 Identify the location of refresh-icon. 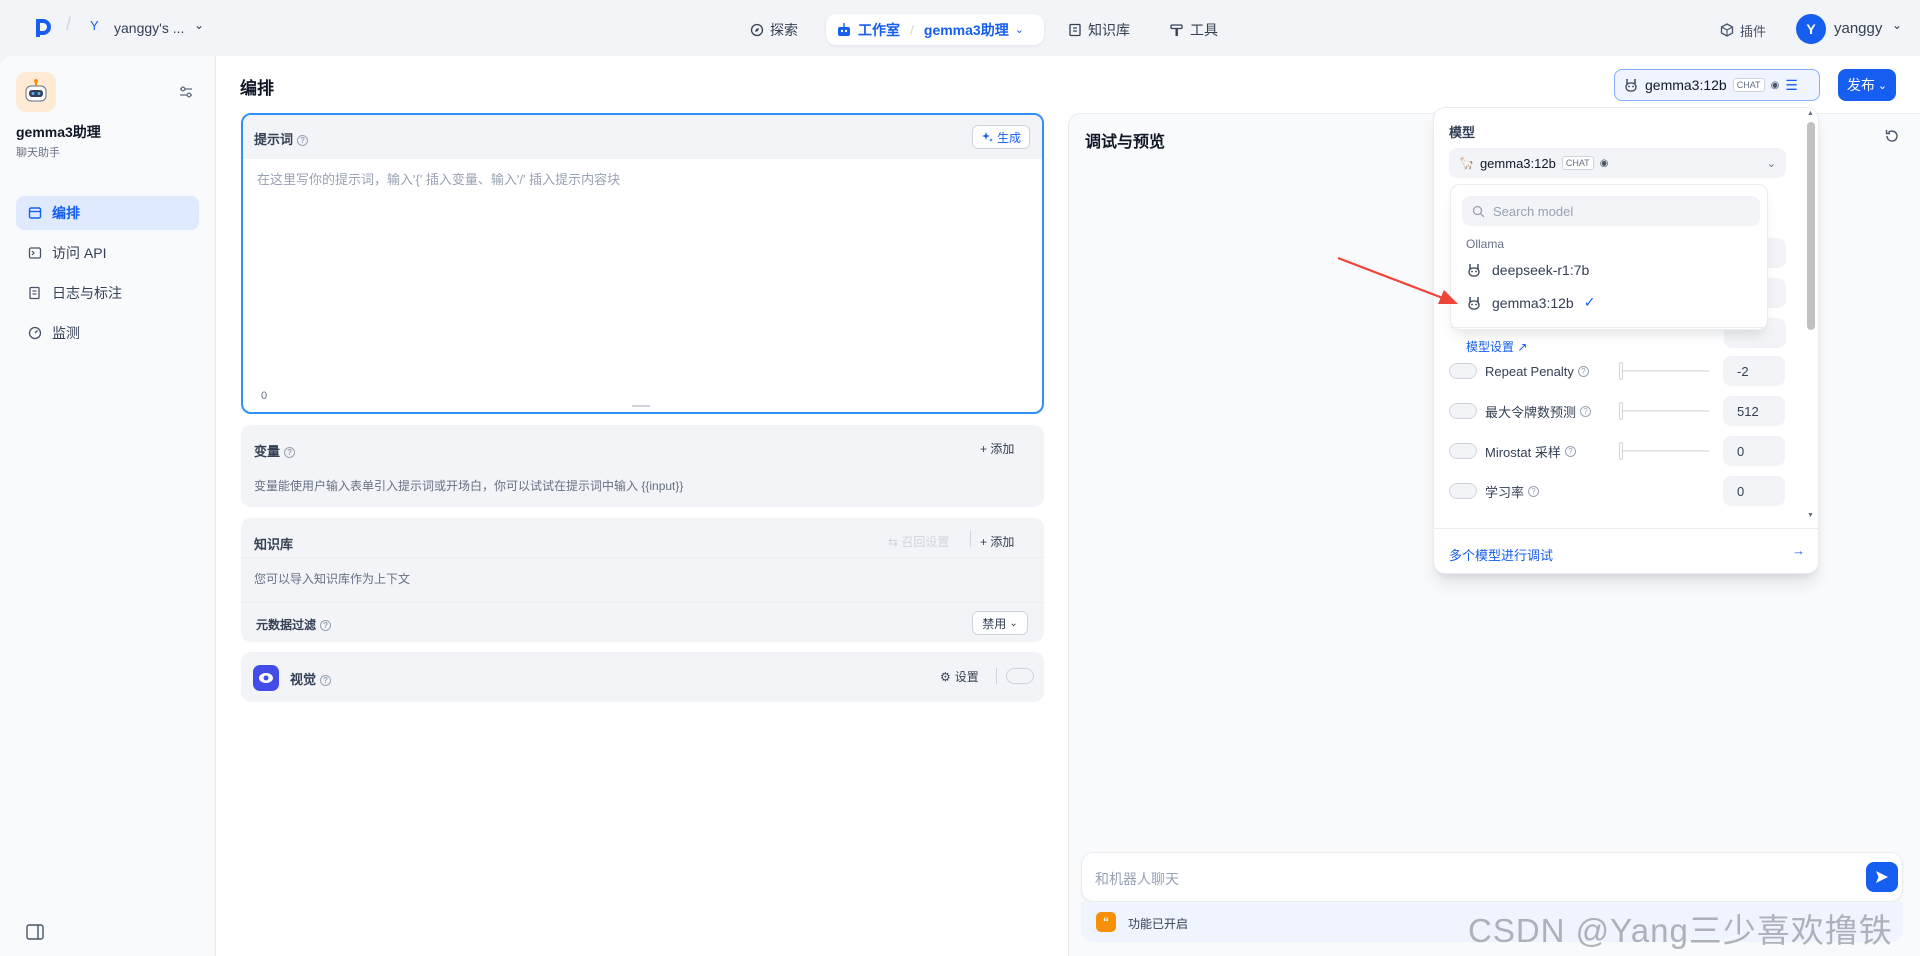
(1892, 137).